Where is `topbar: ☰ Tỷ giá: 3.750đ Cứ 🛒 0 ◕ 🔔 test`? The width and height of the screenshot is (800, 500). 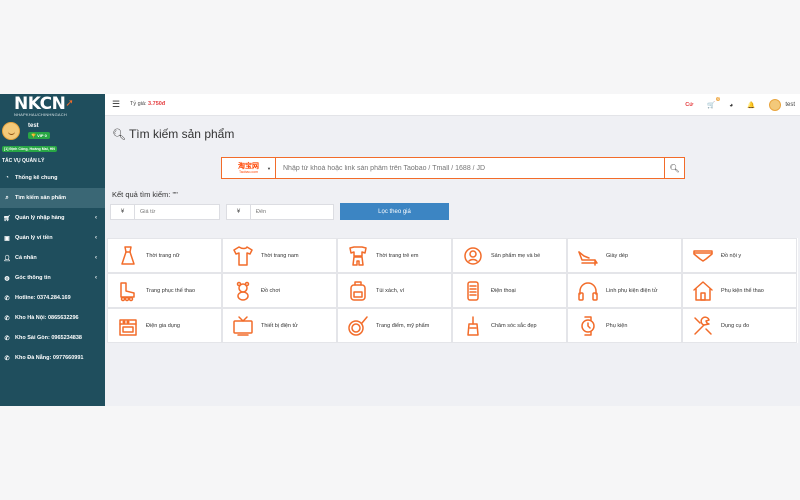 topbar: ☰ Tỷ giá: 3.750đ Cứ 🛒 0 ◕ 🔔 test is located at coordinates (452, 105).